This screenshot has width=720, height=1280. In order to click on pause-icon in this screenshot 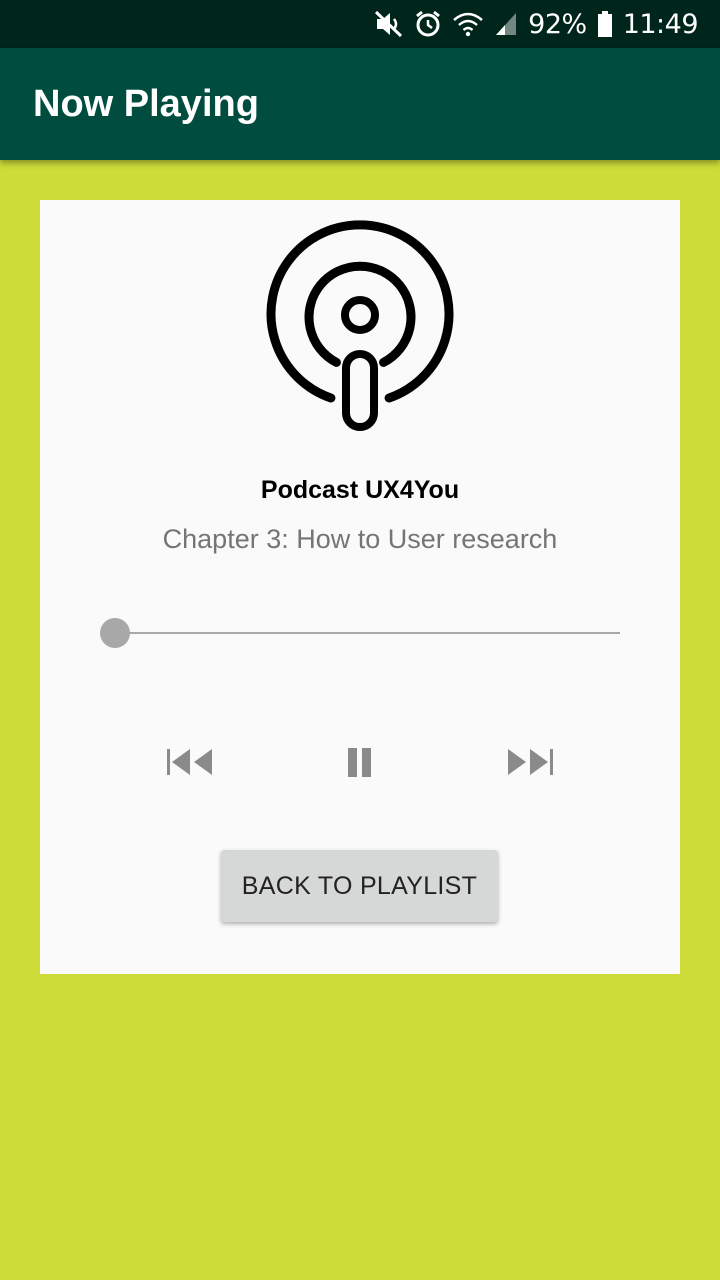, I will do `click(359, 762)`.